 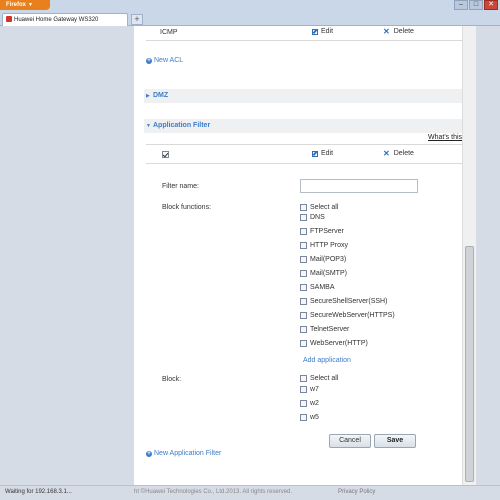 I want to click on filter-edit-button: Edit, so click(x=322, y=153).